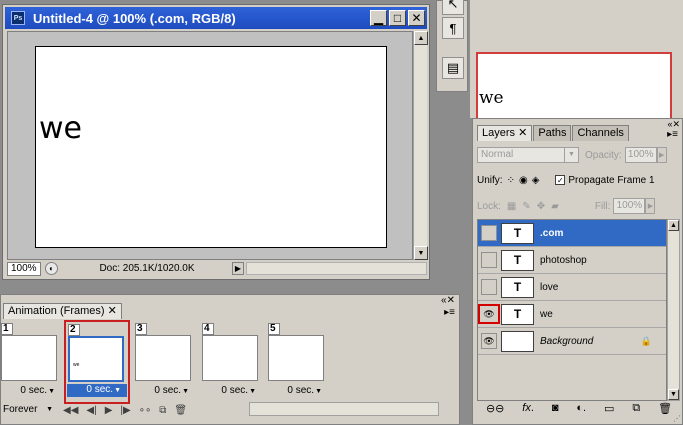  I want to click on scroll-down-icon: ▼, so click(421, 253).